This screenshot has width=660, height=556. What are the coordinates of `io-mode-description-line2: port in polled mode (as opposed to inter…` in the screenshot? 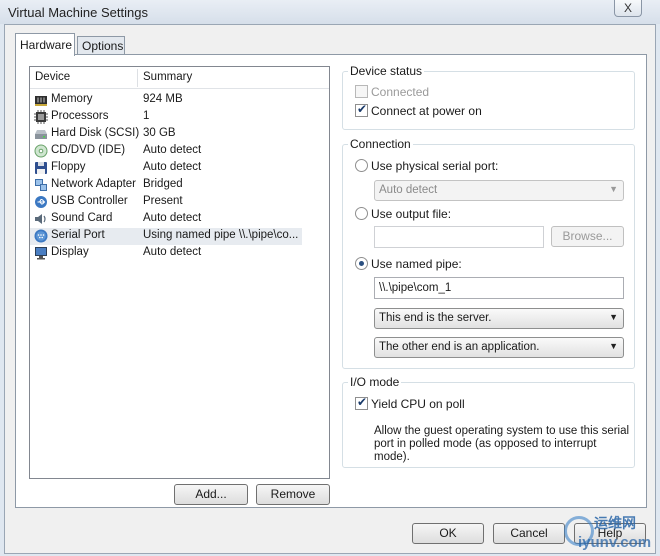 It's located at (485, 450).